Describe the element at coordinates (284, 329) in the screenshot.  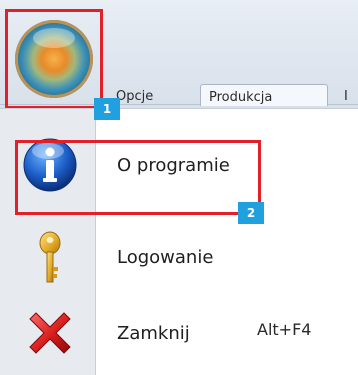
I see `keyboard-shortcut: Alt+F4` at that location.